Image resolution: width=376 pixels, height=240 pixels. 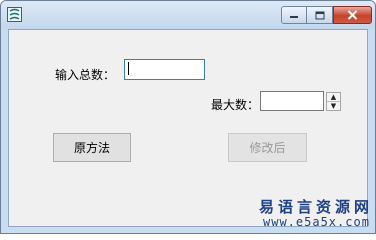 I want to click on title-bar, so click(x=188, y=15).